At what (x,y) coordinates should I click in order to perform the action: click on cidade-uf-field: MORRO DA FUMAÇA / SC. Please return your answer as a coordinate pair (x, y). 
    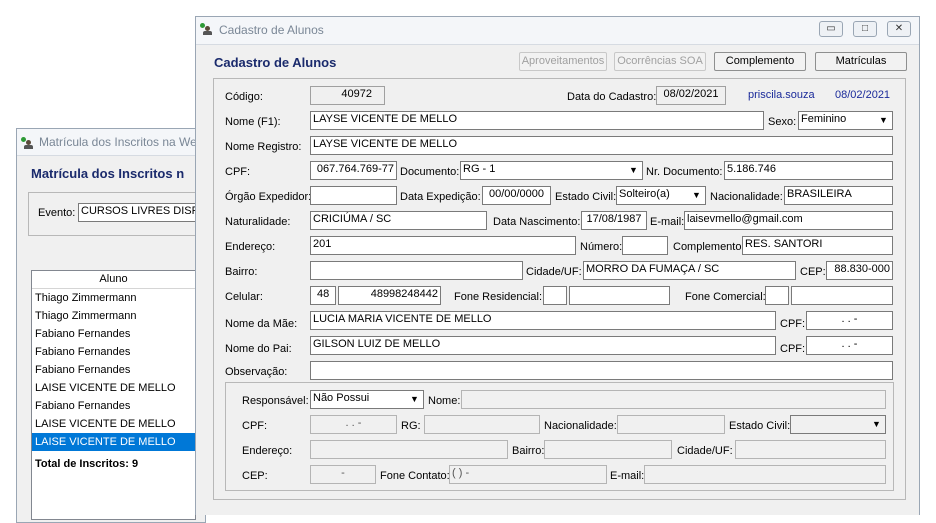
    Looking at the image, I should click on (689, 270).